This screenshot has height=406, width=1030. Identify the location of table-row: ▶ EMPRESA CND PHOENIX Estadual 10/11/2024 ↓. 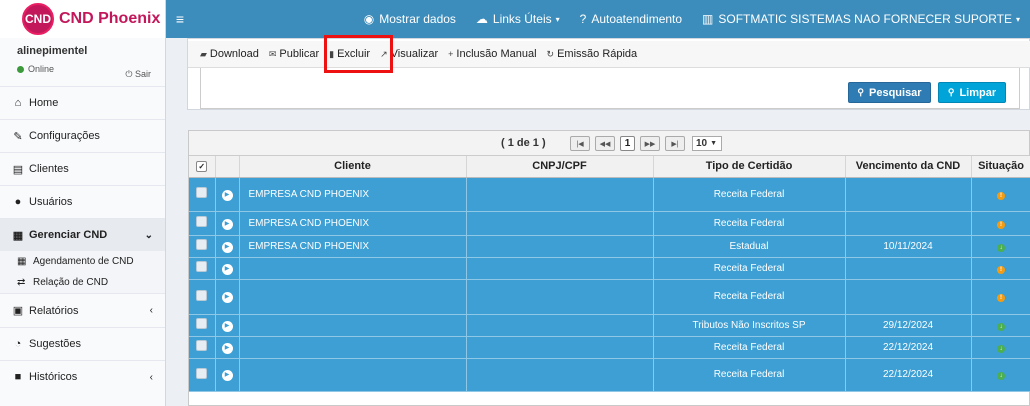
(609, 246).